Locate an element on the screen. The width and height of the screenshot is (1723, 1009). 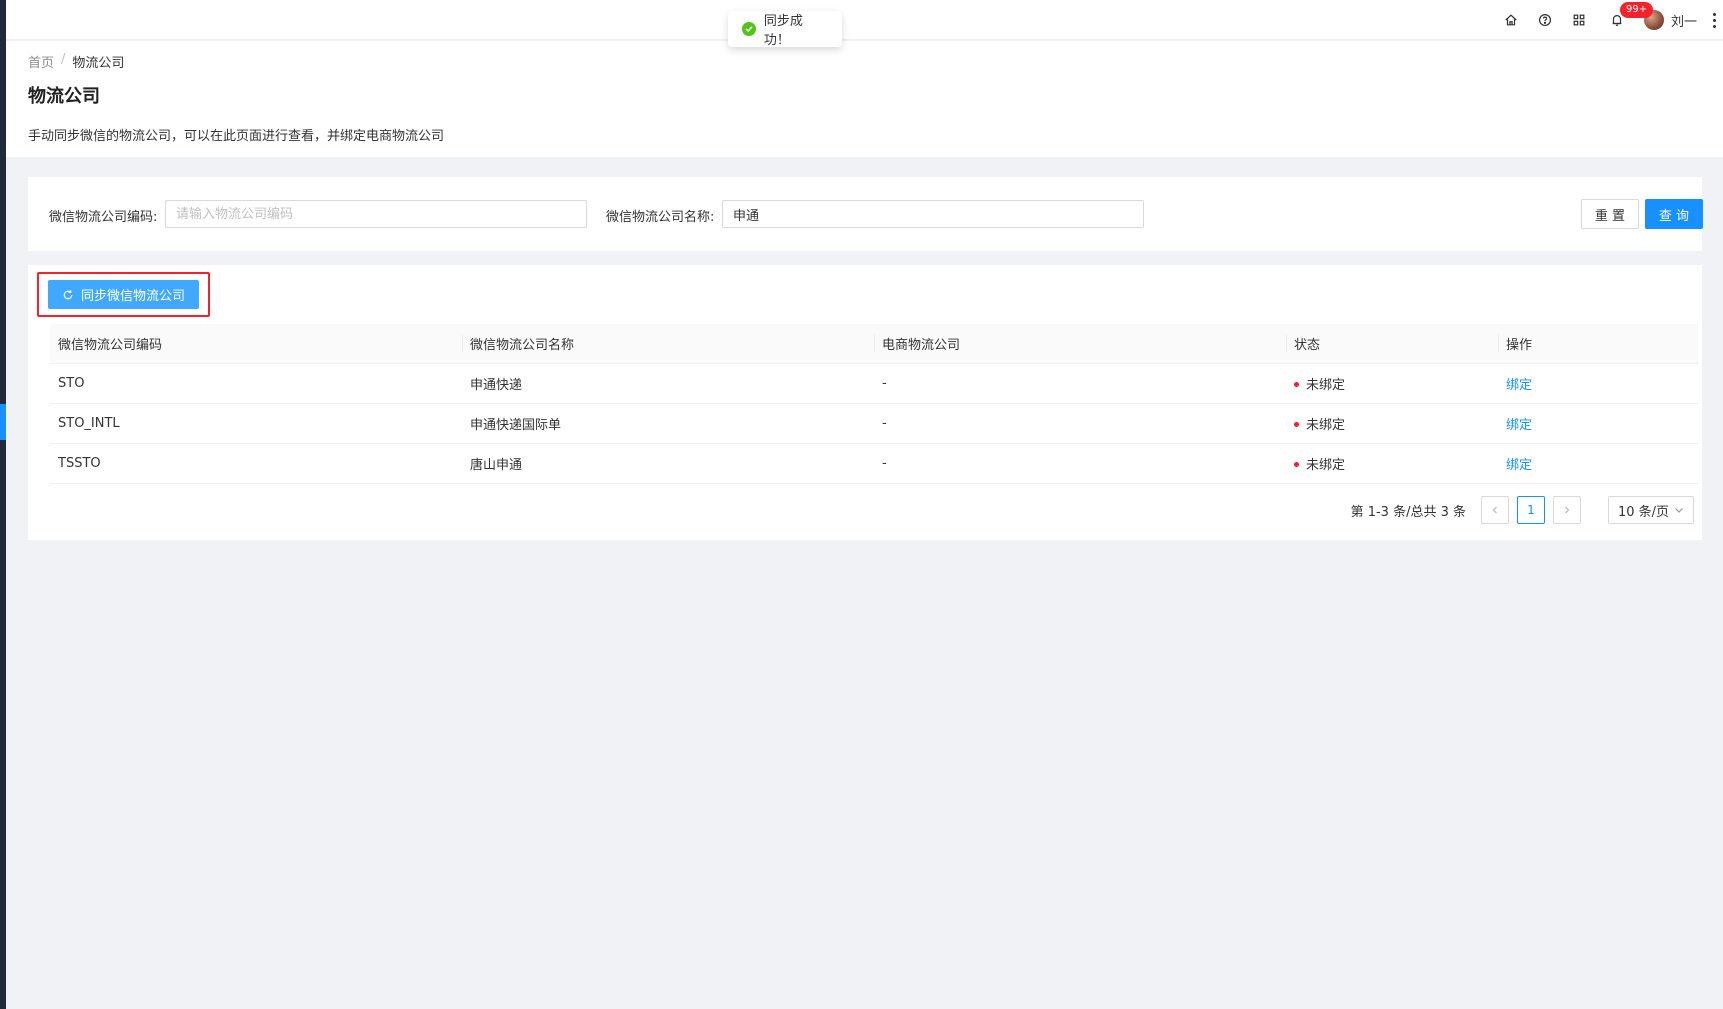
check-circle-icon is located at coordinates (749, 29).